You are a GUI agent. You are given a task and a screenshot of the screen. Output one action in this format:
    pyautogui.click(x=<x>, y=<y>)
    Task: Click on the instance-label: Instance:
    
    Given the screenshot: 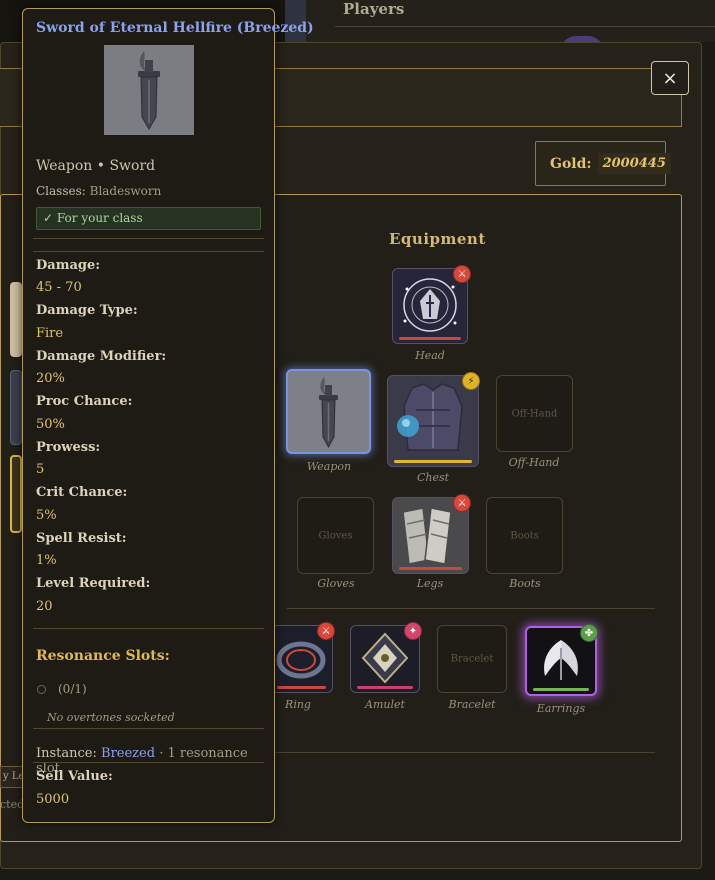 What is the action you would take?
    pyautogui.click(x=66, y=753)
    